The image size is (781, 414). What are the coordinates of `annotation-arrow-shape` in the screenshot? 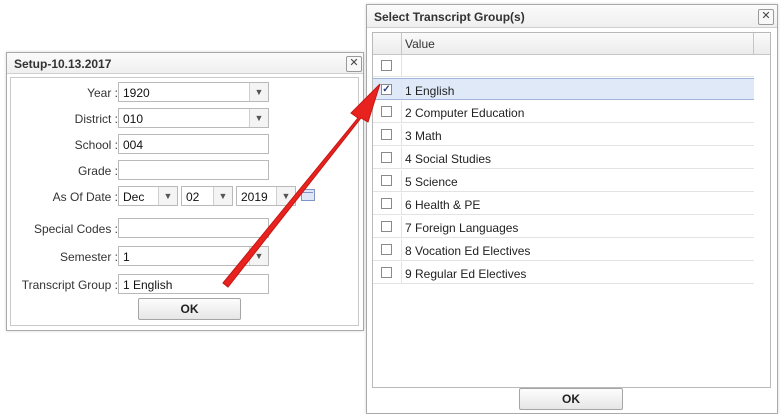 It's located at (301, 185).